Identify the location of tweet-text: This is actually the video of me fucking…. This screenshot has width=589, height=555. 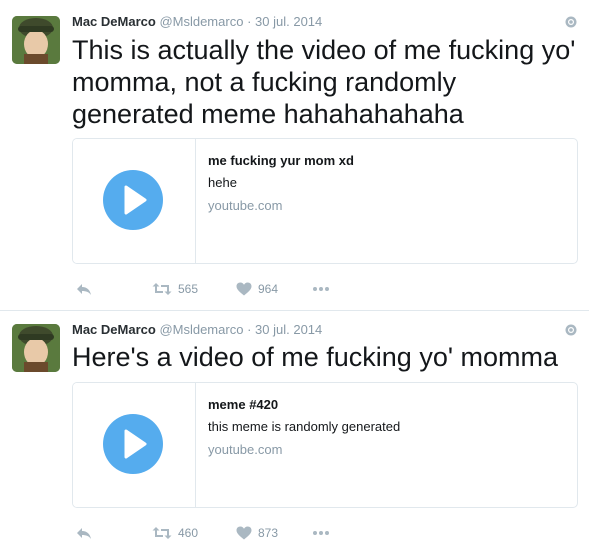
(324, 82).